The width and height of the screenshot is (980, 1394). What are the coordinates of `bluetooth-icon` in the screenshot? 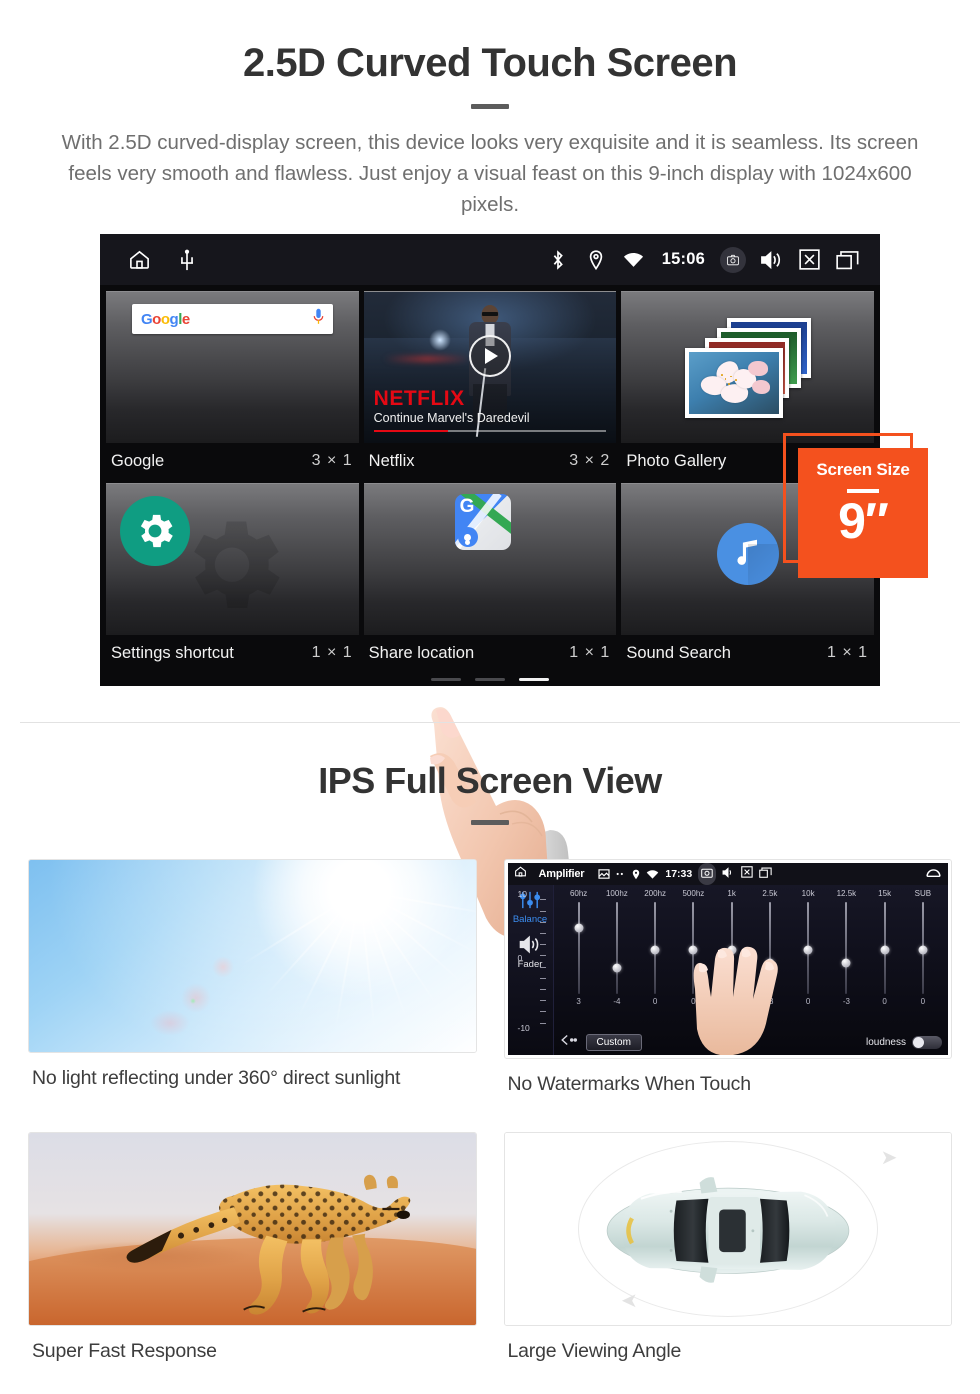 It's located at (558, 260).